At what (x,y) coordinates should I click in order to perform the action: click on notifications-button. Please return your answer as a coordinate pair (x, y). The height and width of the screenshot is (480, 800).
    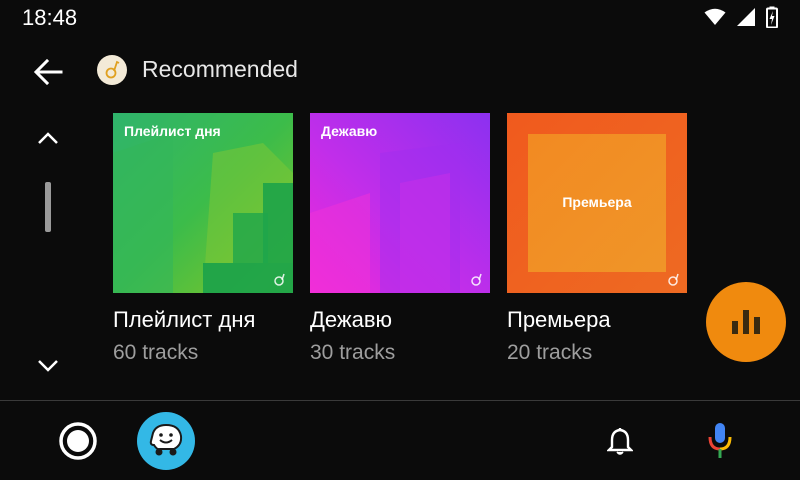
    Looking at the image, I should click on (620, 441).